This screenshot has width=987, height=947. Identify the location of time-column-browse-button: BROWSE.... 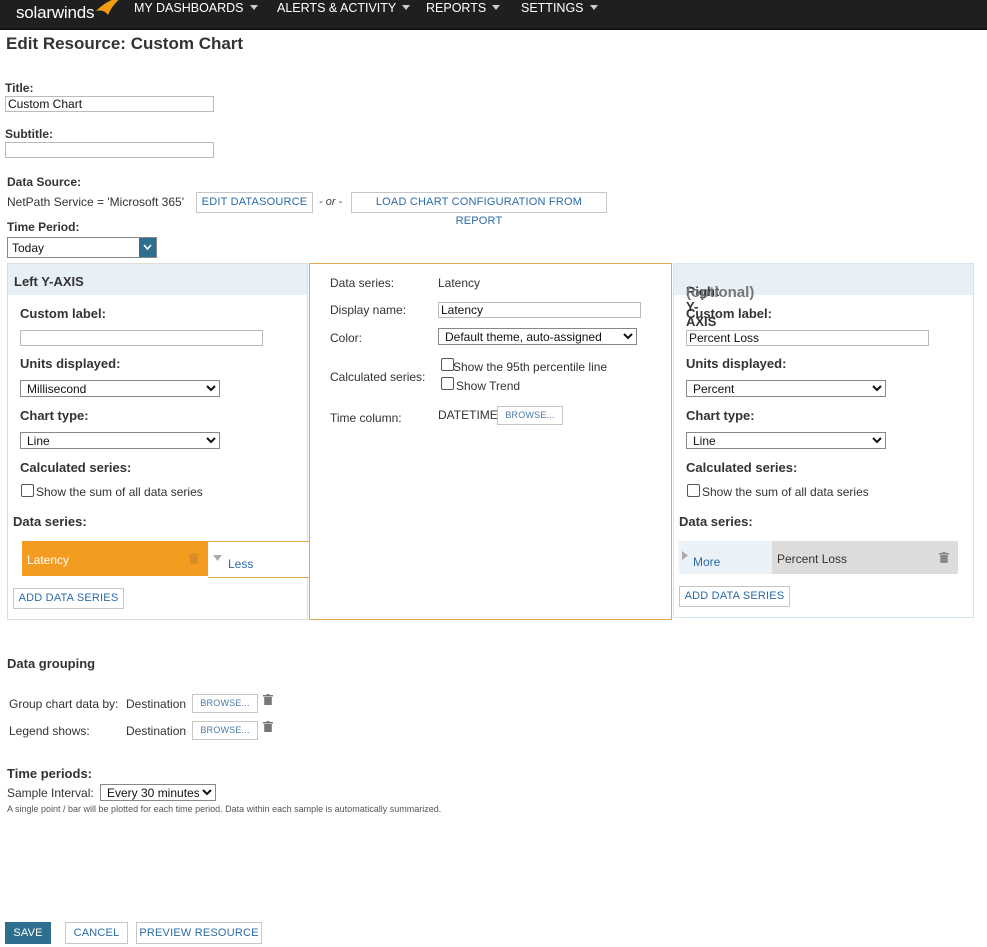
(530, 415).